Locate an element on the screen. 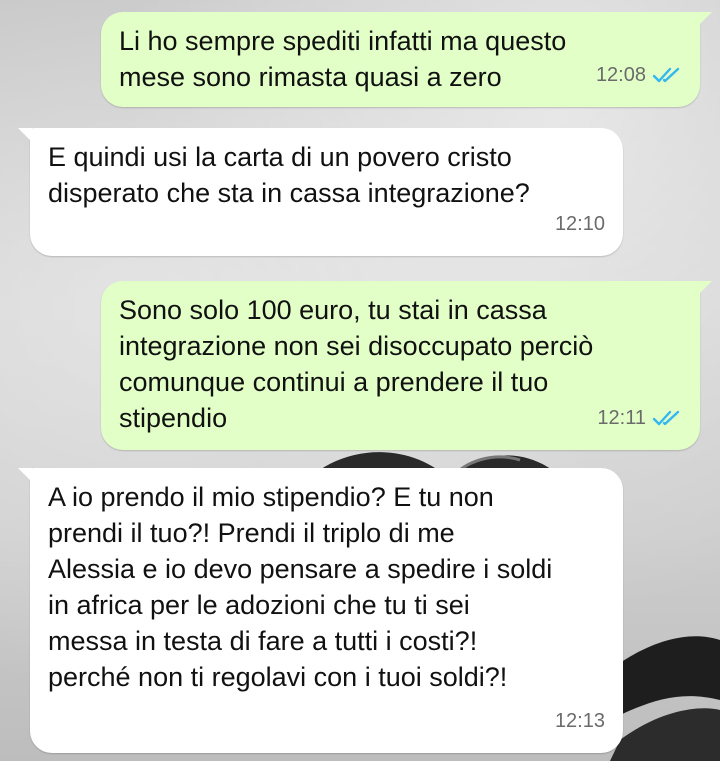  message-meta: 12:11 is located at coordinates (639, 418).